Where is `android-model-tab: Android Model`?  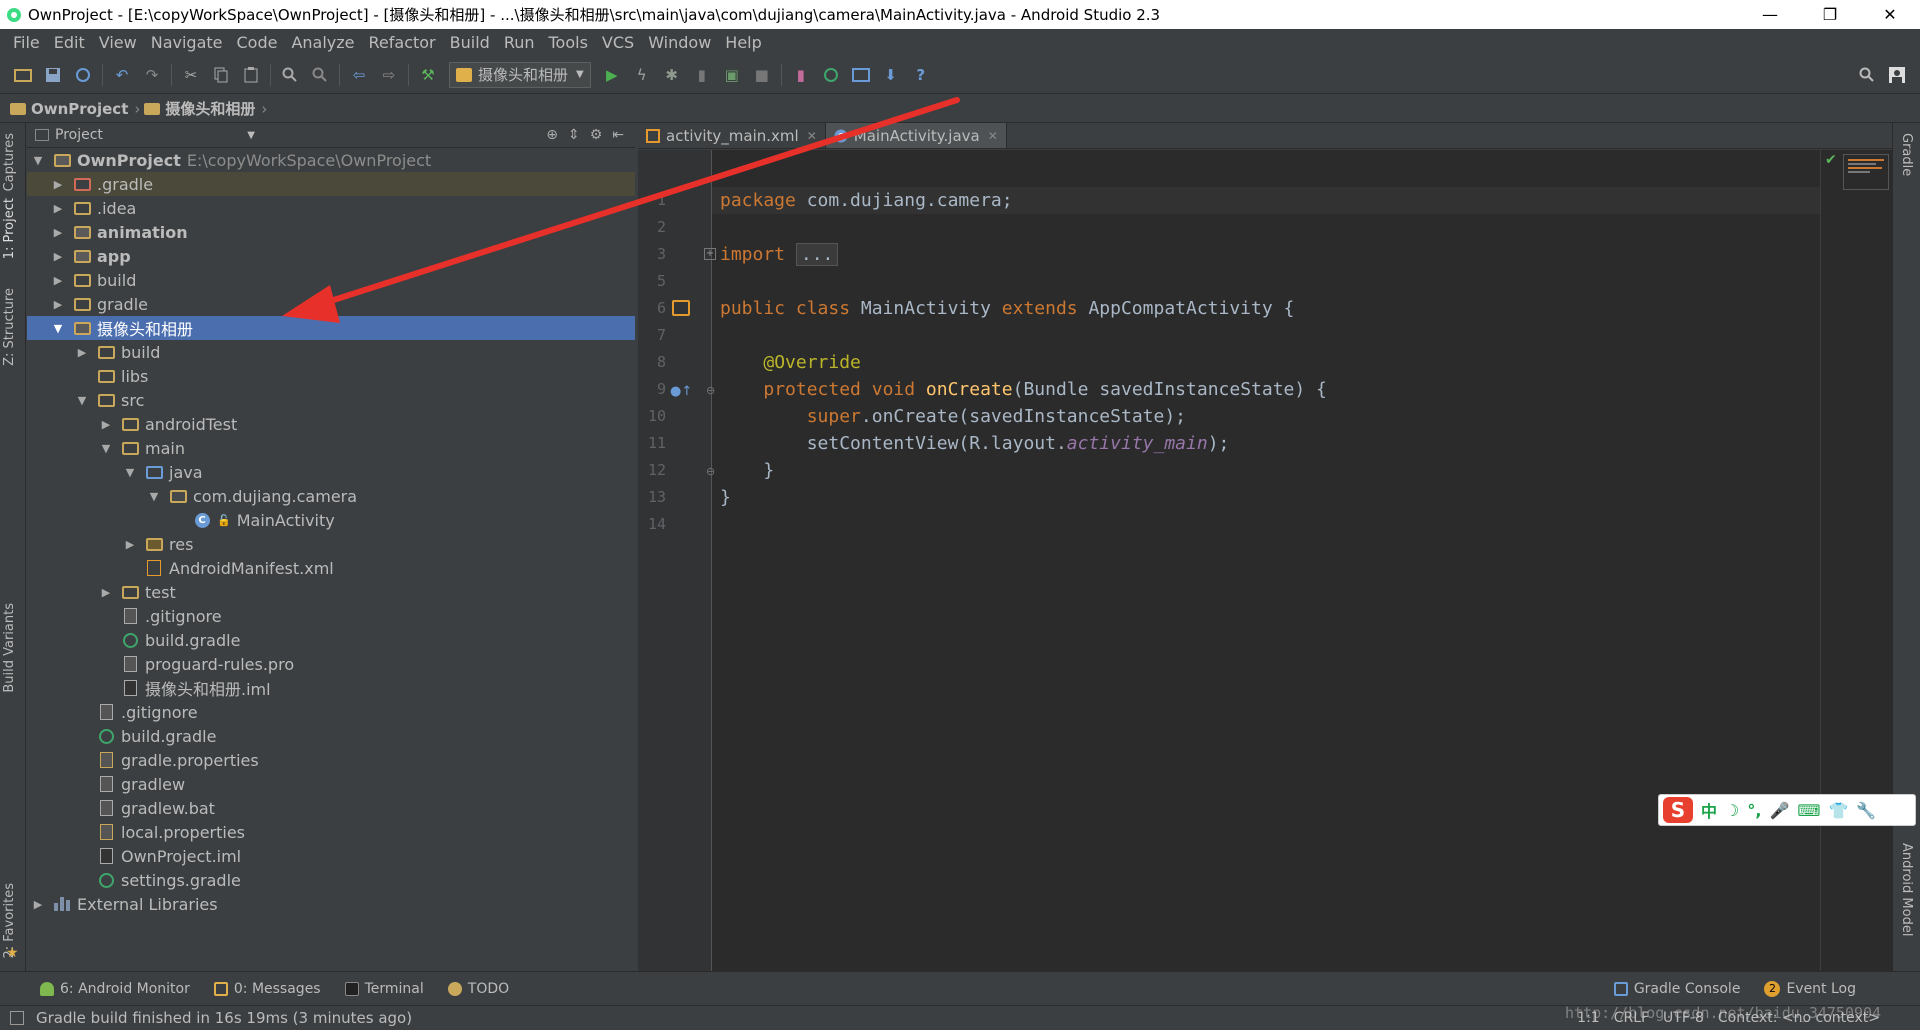 android-model-tab: Android Model is located at coordinates (1906, 889).